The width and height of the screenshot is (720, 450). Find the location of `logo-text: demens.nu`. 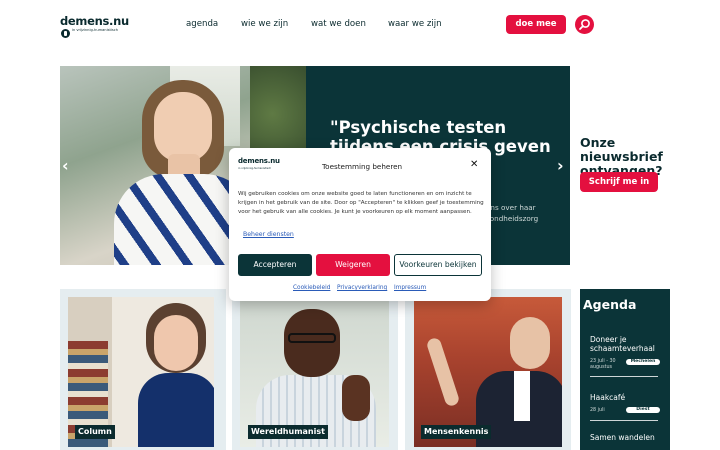

logo-text: demens.nu is located at coordinates (94, 21).